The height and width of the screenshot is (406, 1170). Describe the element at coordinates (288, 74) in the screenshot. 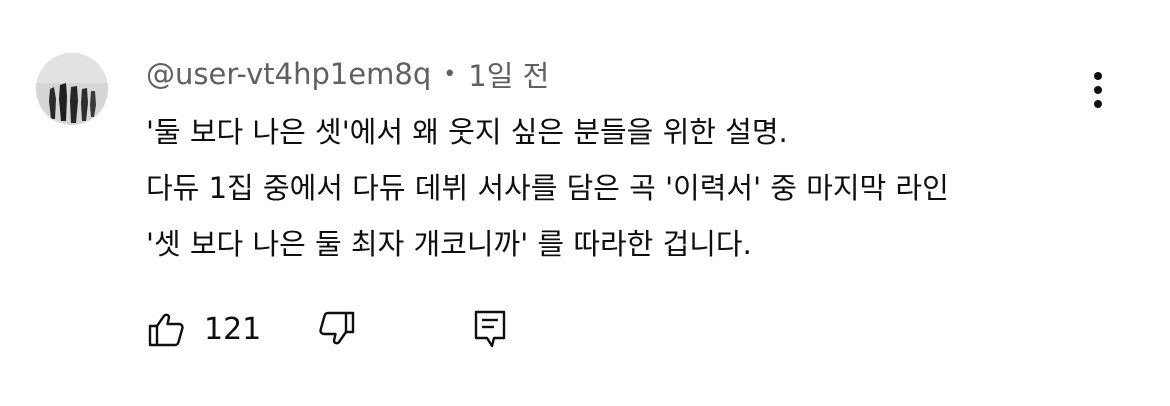

I see `author-name: @user-vt4hp1em8q` at that location.